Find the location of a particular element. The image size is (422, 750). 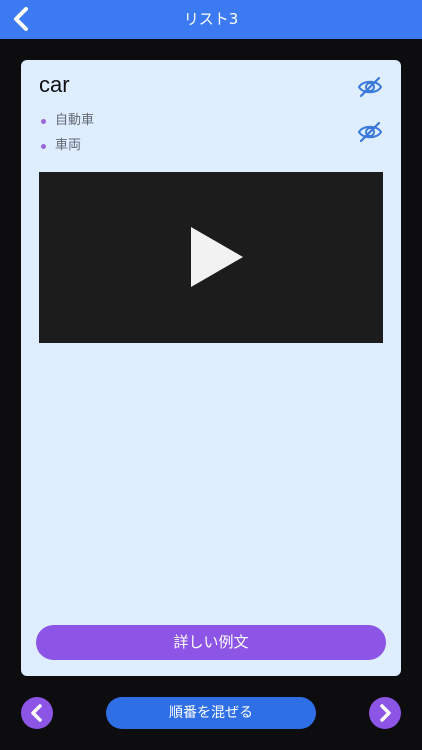

toggle-word-visibility-button is located at coordinates (370, 87).